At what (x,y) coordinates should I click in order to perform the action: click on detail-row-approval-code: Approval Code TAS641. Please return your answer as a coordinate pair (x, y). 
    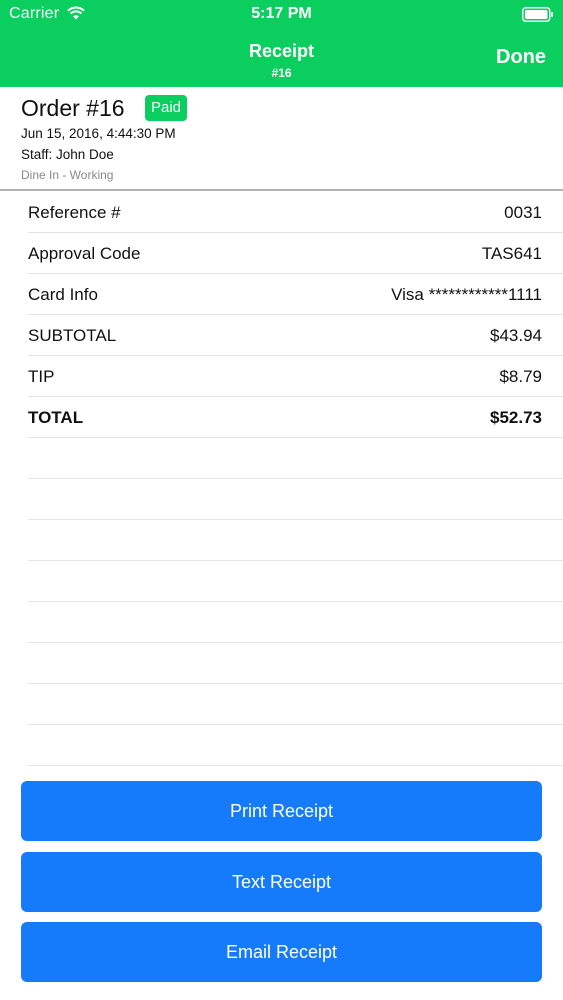
    Looking at the image, I should click on (295, 253).